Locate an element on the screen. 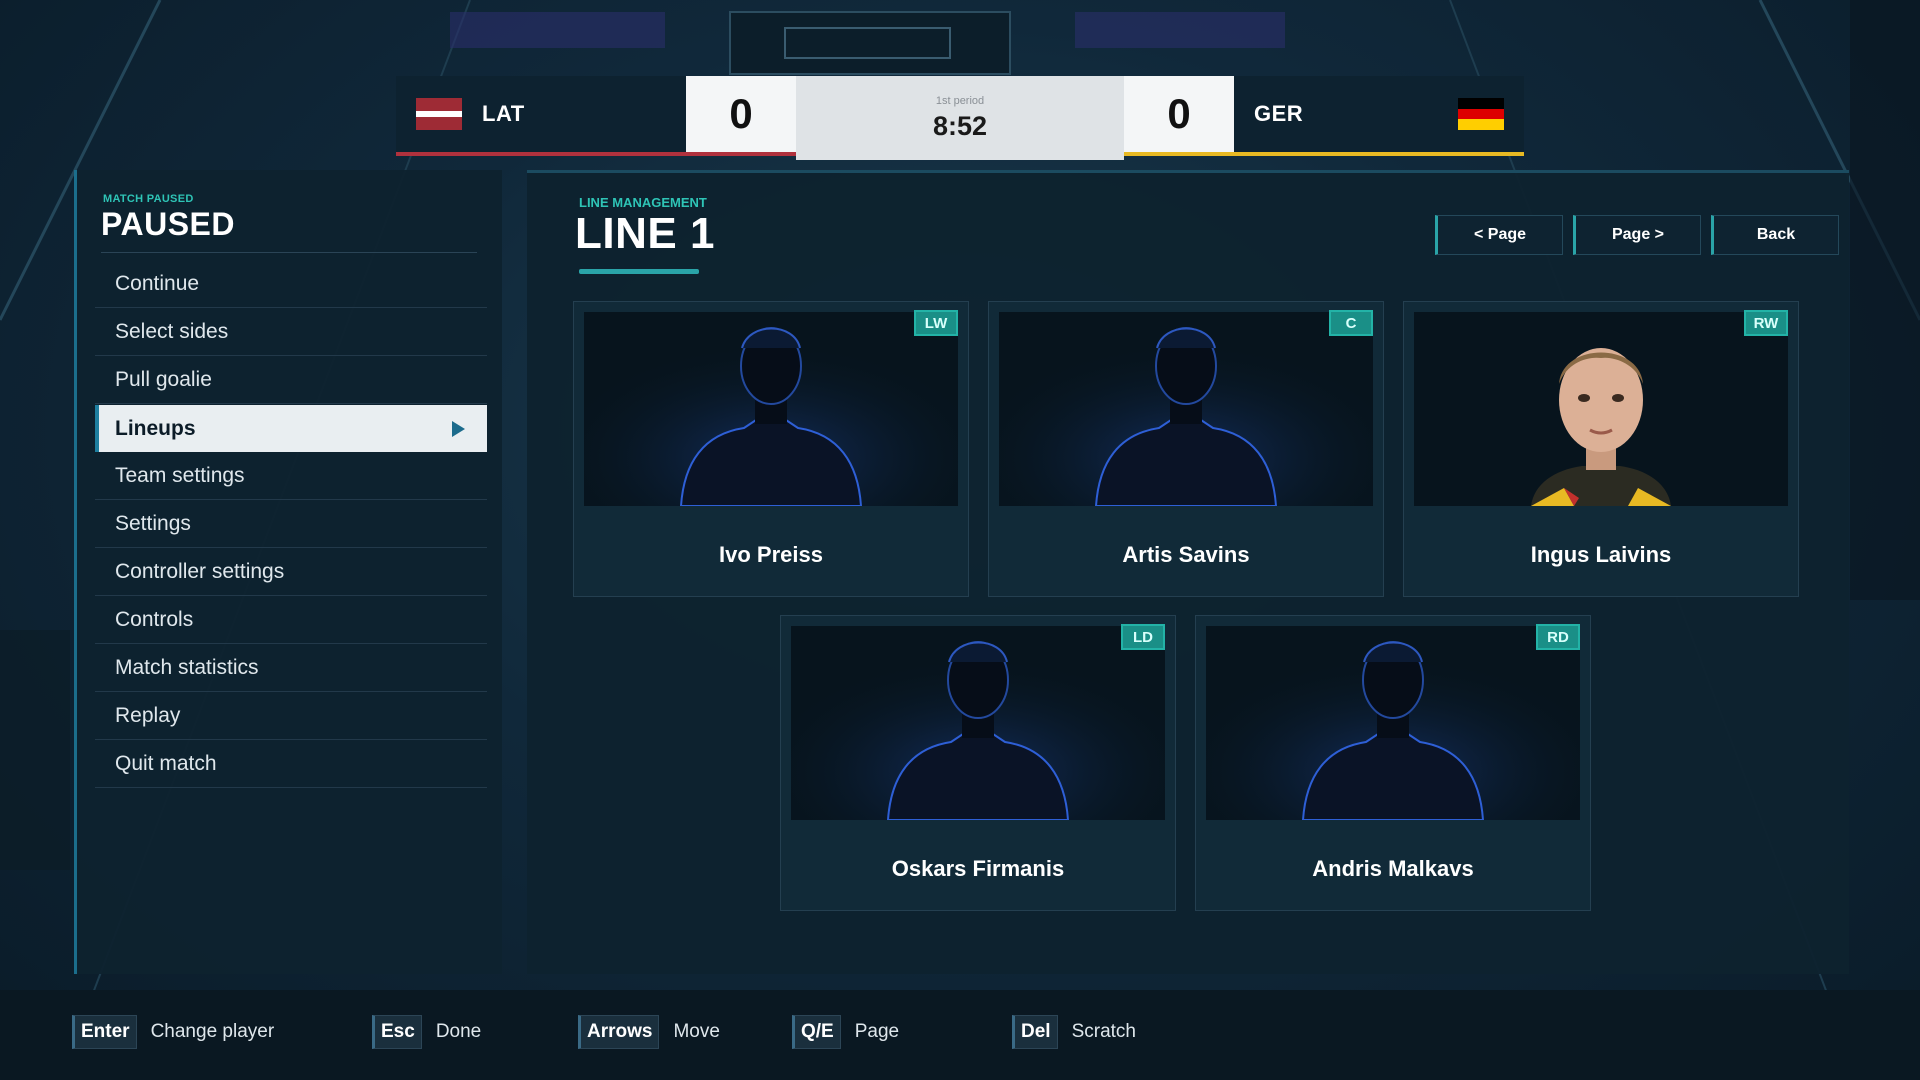 The width and height of the screenshot is (1920, 1080). divider is located at coordinates (289, 252).